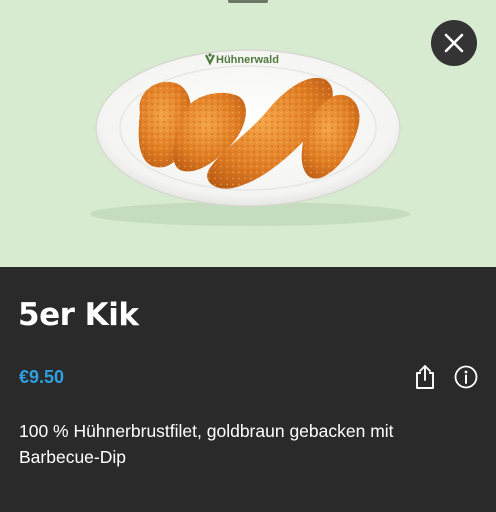  What do you see at coordinates (78, 315) in the screenshot?
I see `product-title: 5er Kik` at bounding box center [78, 315].